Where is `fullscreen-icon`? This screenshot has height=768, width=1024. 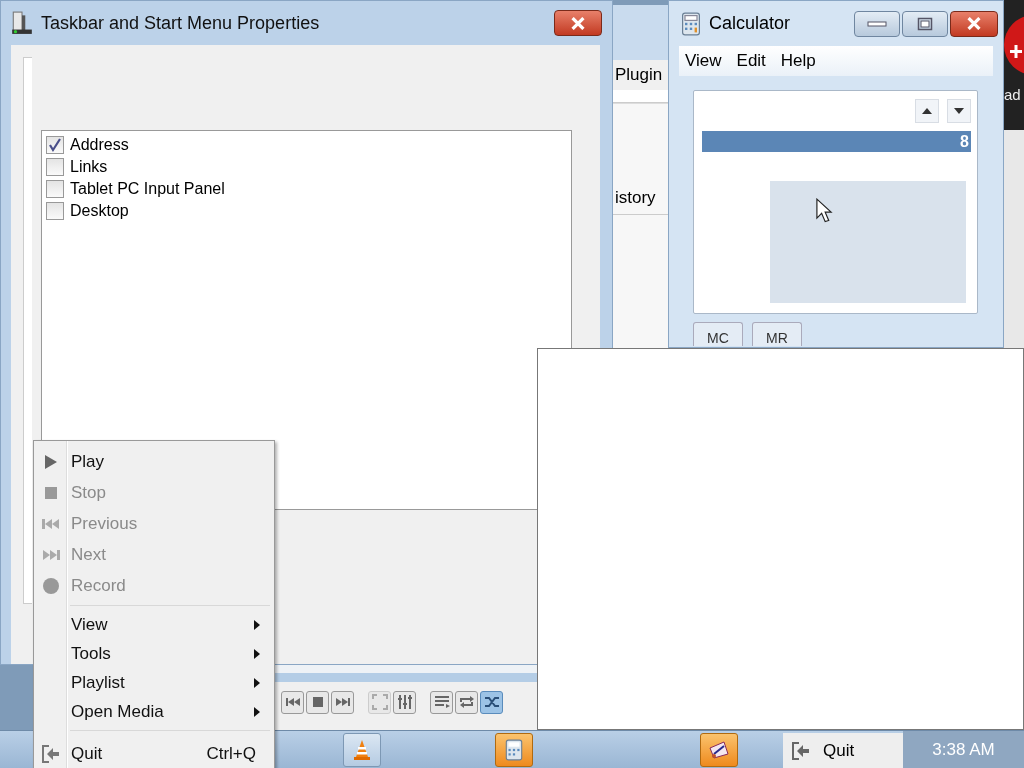
fullscreen-icon is located at coordinates (379, 702).